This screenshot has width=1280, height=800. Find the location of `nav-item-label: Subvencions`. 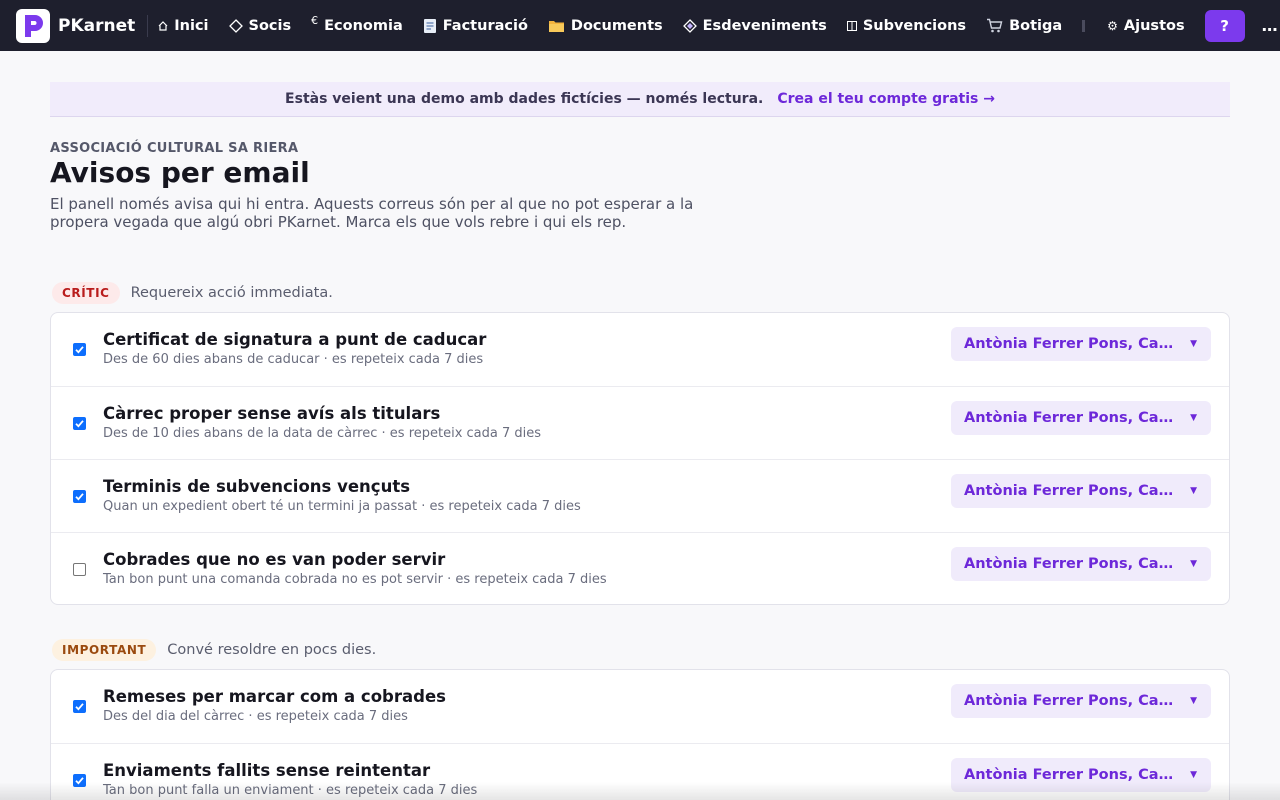

nav-item-label: Subvencions is located at coordinates (914, 25).